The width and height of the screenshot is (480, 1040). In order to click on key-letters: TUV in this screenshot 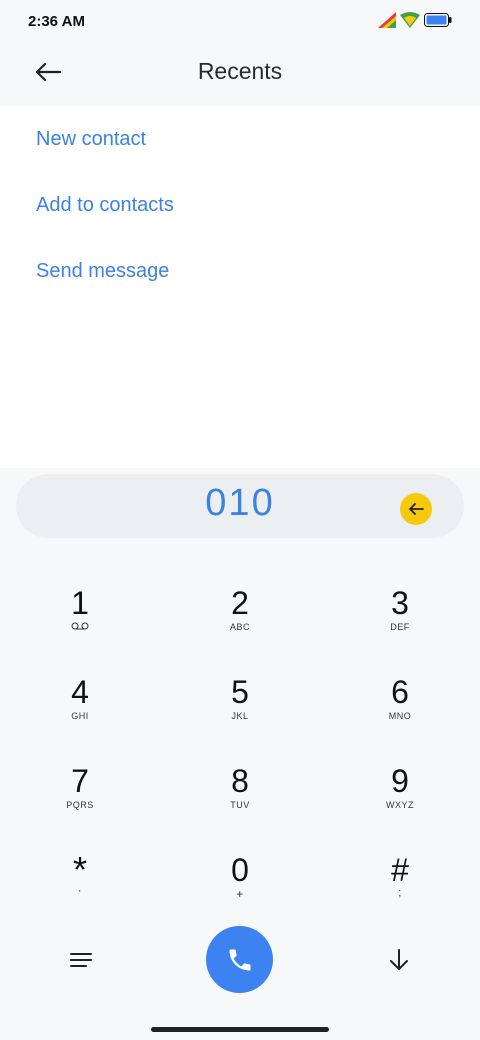, I will do `click(240, 805)`.